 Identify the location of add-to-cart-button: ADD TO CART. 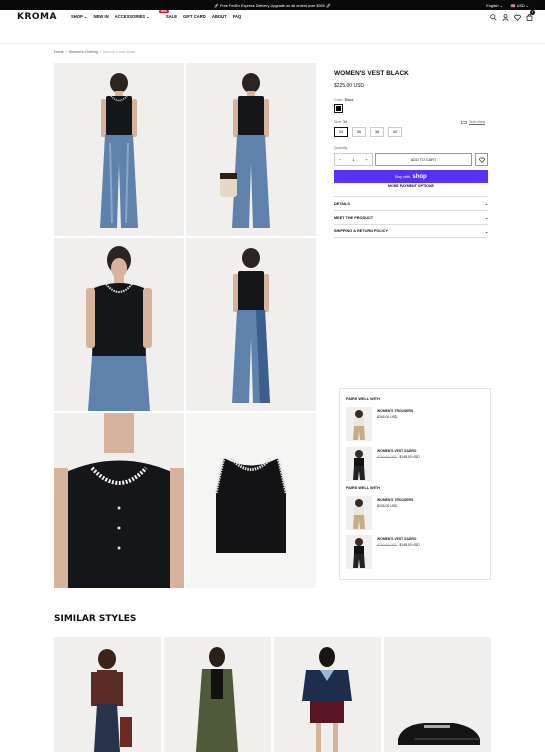
(423, 159).